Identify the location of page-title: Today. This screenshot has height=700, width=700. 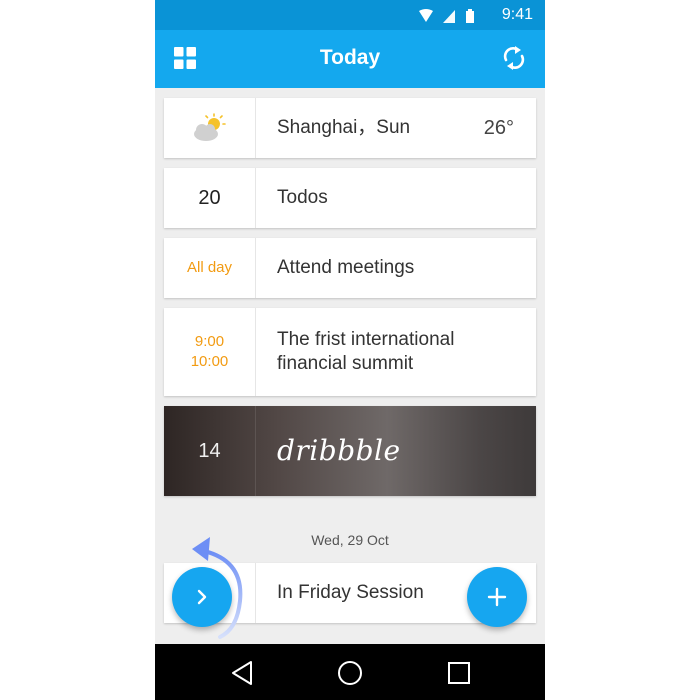
(350, 57).